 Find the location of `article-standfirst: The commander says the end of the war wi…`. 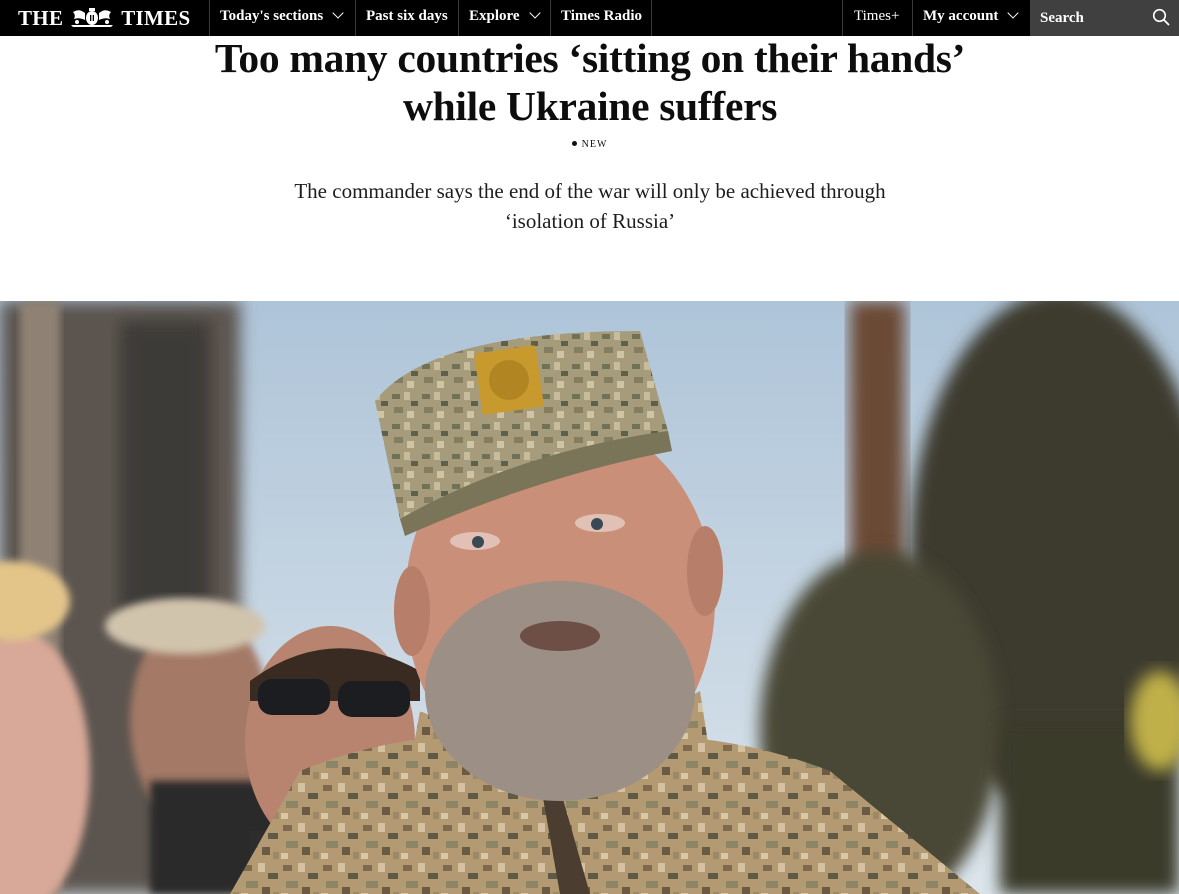

article-standfirst: The commander says the end of the war wi… is located at coordinates (590, 206).